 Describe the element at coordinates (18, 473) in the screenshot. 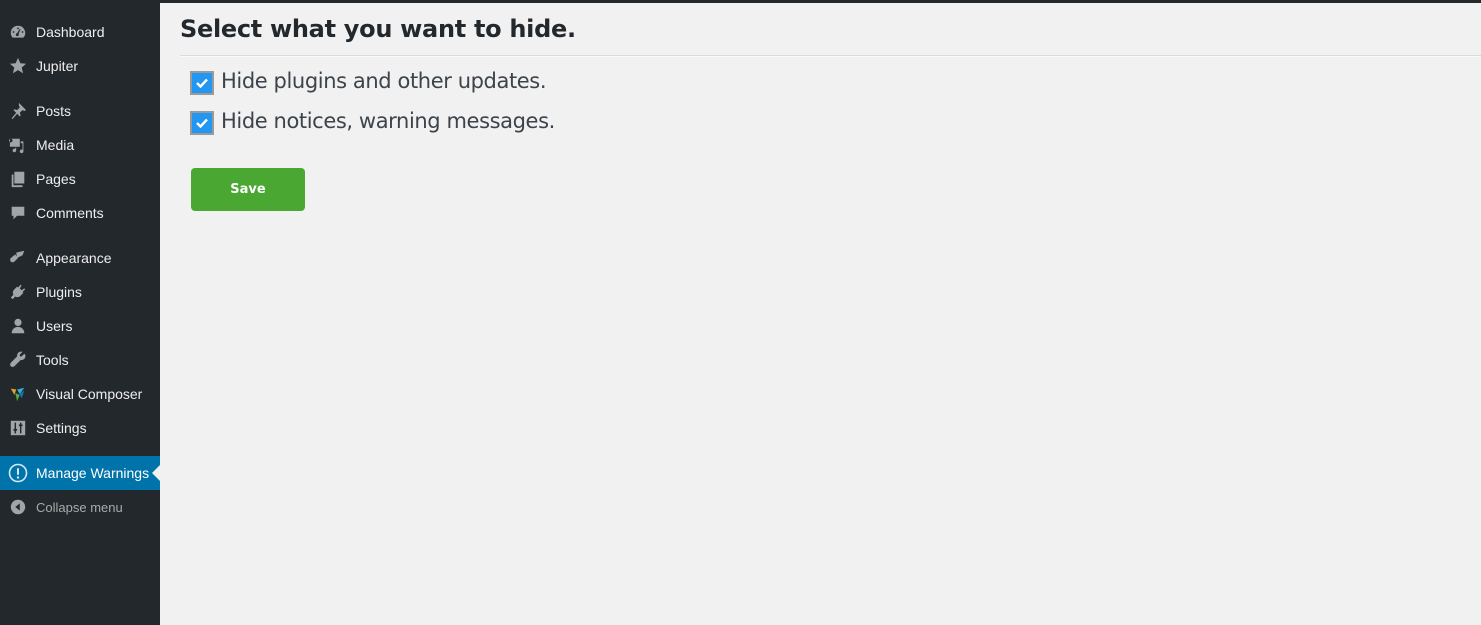

I see `warning-circle-icon` at that location.